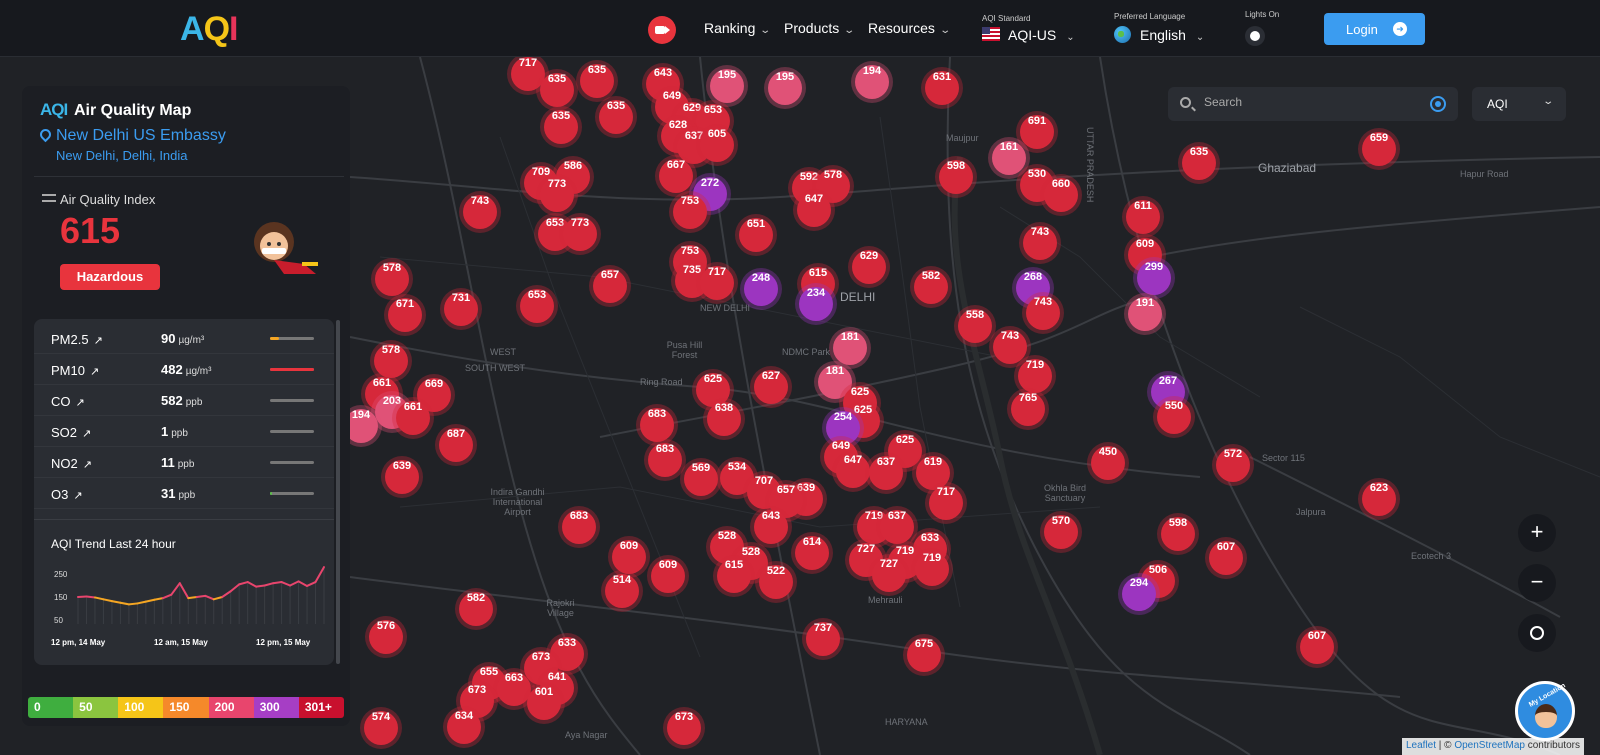 This screenshot has width=1600, height=755. What do you see at coordinates (924, 655) in the screenshot?
I see `aqi-marker: 675` at bounding box center [924, 655].